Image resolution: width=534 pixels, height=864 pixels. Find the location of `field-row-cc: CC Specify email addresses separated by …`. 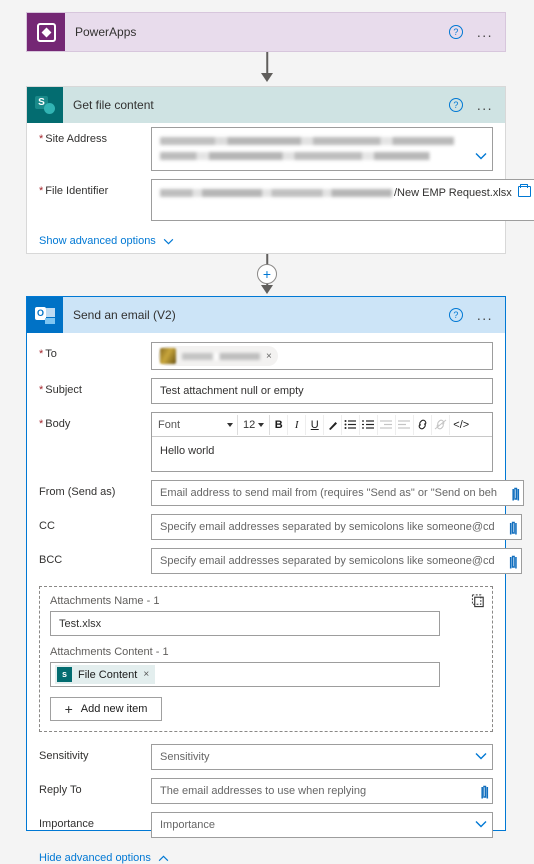

field-row-cc: CC Specify email addresses separated by … is located at coordinates (274, 527).